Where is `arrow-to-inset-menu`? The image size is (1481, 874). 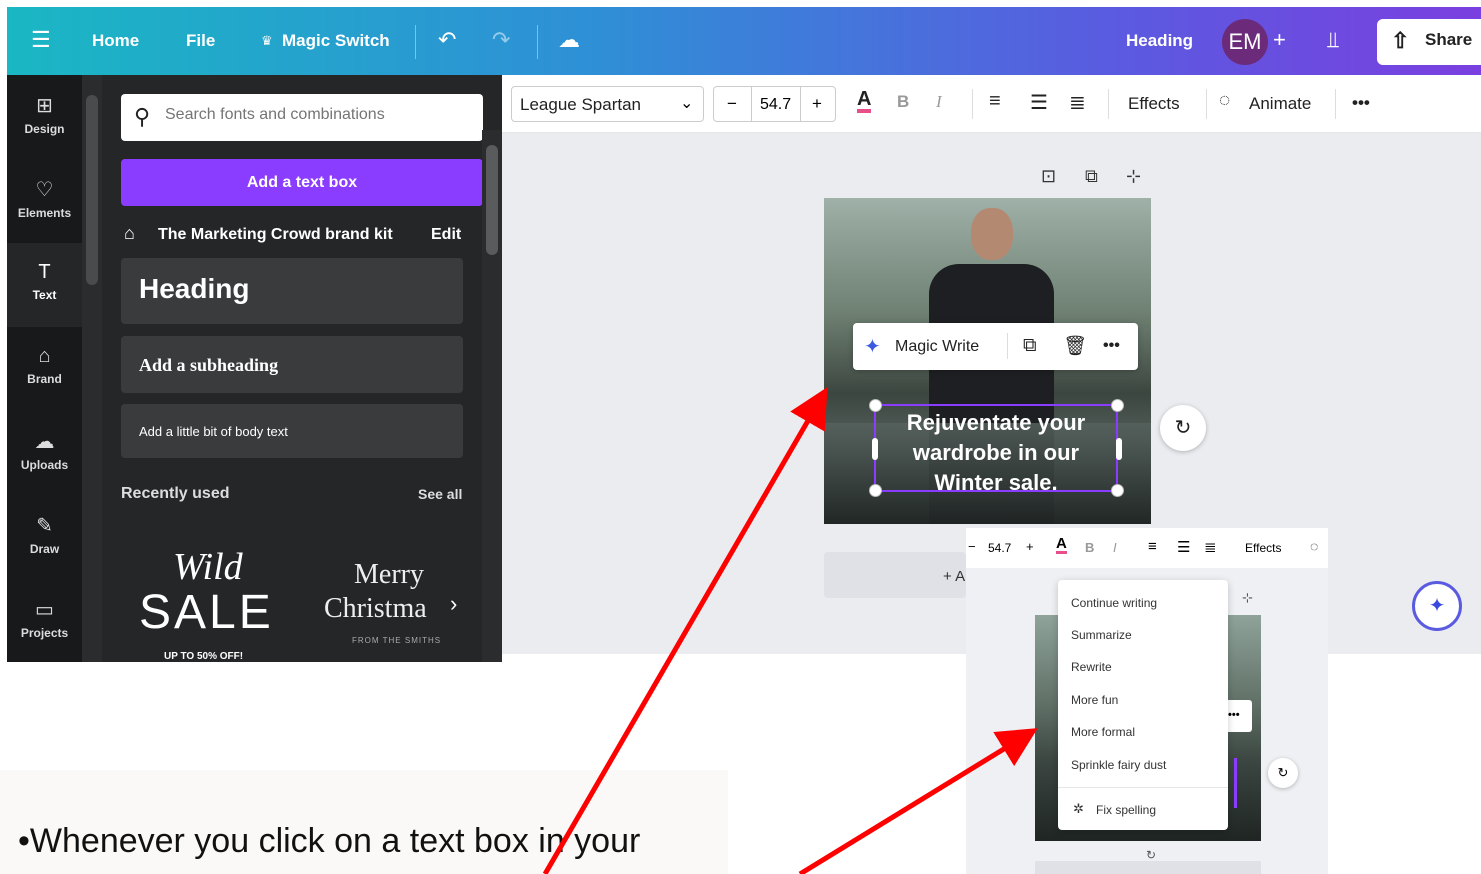 arrow-to-inset-menu is located at coordinates (918, 801).